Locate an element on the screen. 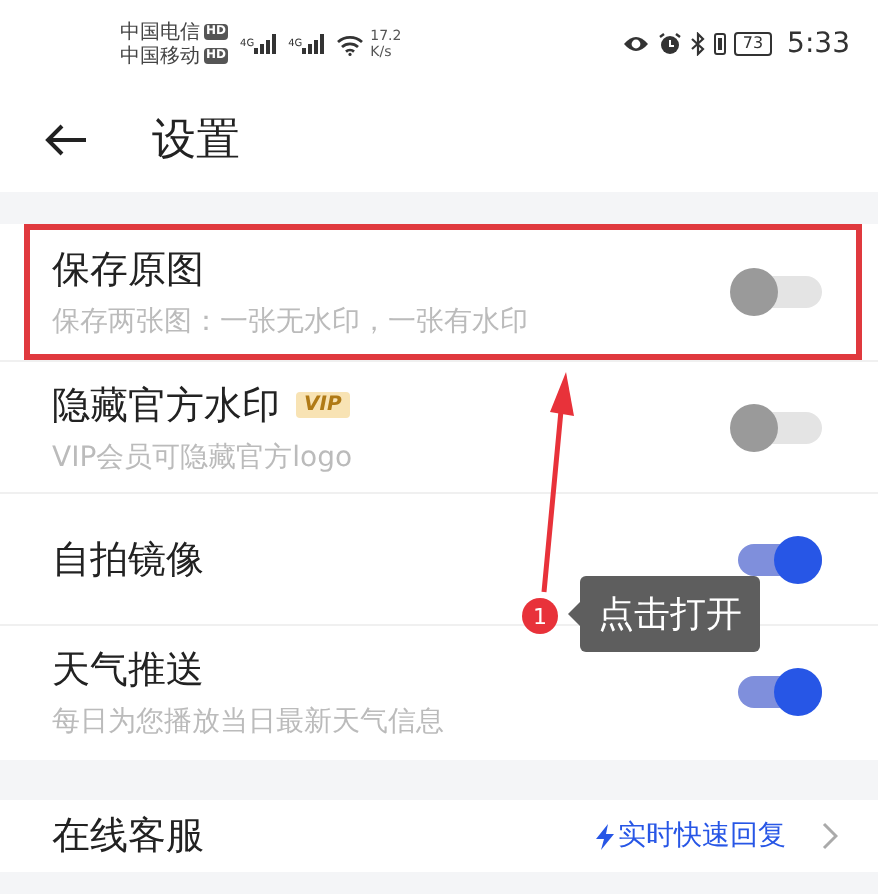 This screenshot has width=878, height=894. wifi-icon is located at coordinates (350, 44).